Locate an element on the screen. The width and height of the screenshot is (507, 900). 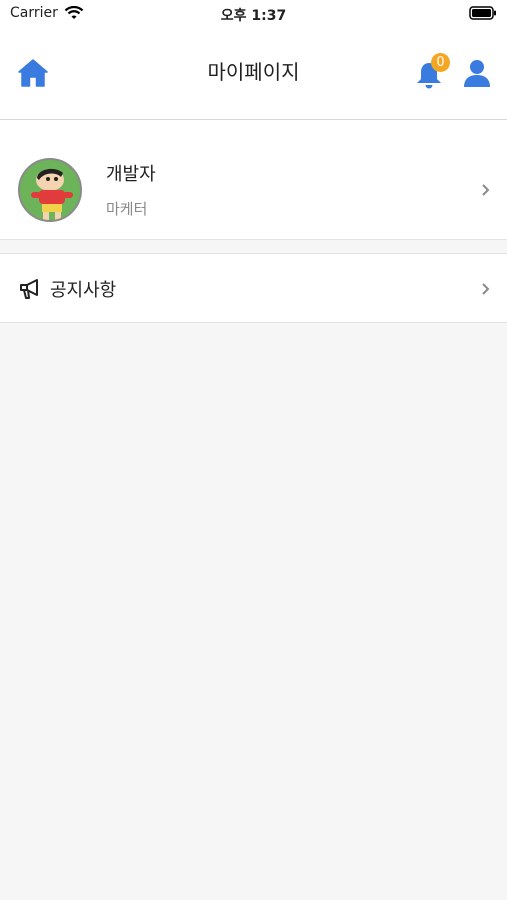
megaphone-icon is located at coordinates (29, 289).